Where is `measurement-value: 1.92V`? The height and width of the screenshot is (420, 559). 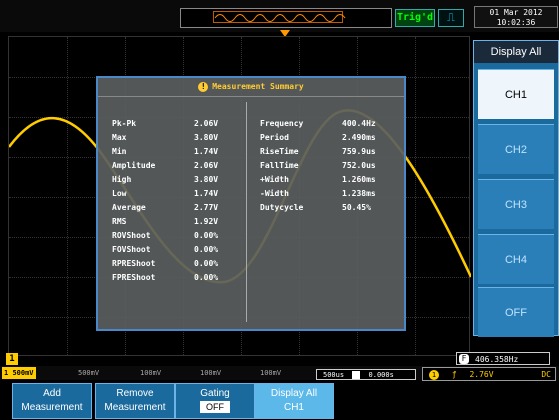
measurement-value: 1.92V is located at coordinates (206, 221).